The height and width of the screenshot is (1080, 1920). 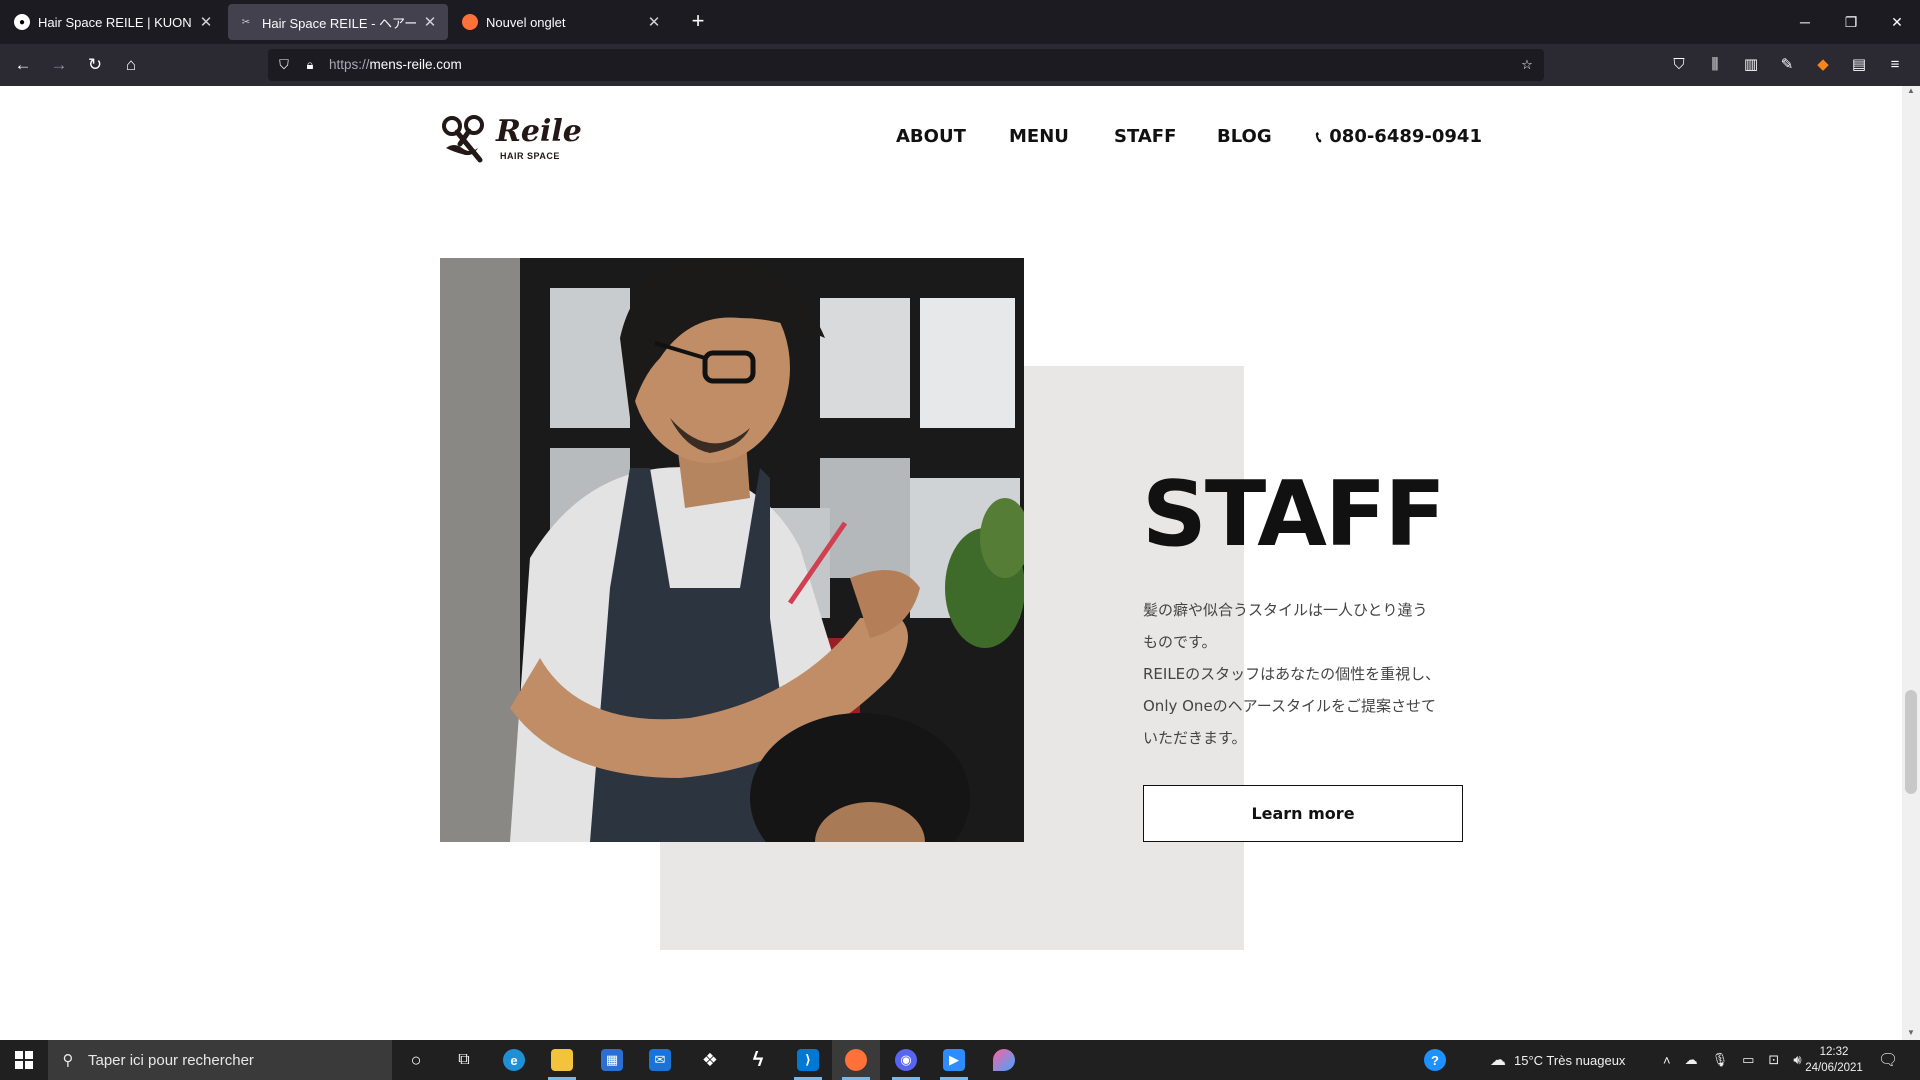 I want to click on sidebar-icon: ▥, so click(x=1751, y=64).